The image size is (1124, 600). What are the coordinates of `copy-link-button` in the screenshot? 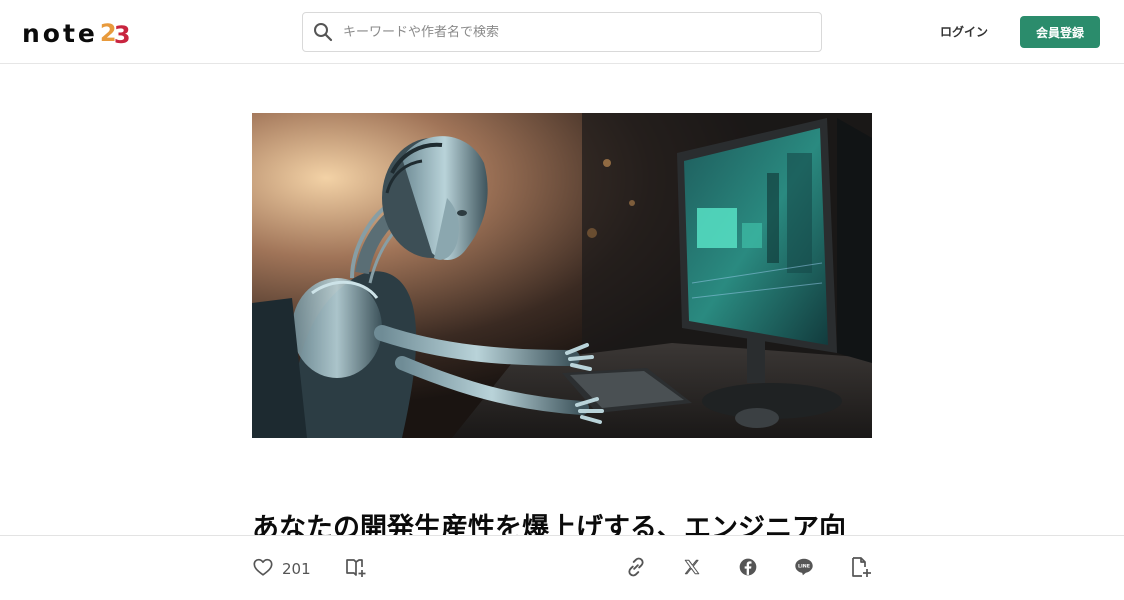 It's located at (636, 569).